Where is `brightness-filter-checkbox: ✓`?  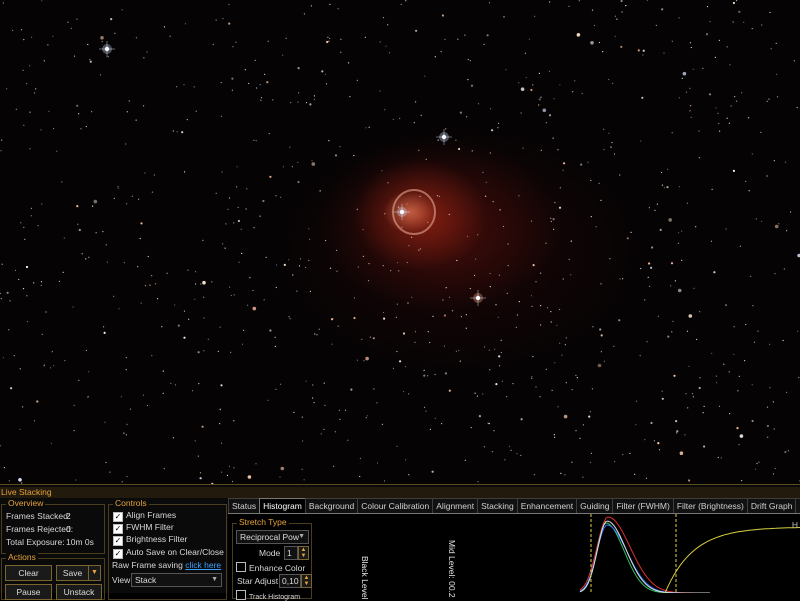
brightness-filter-checkbox: ✓ is located at coordinates (118, 541).